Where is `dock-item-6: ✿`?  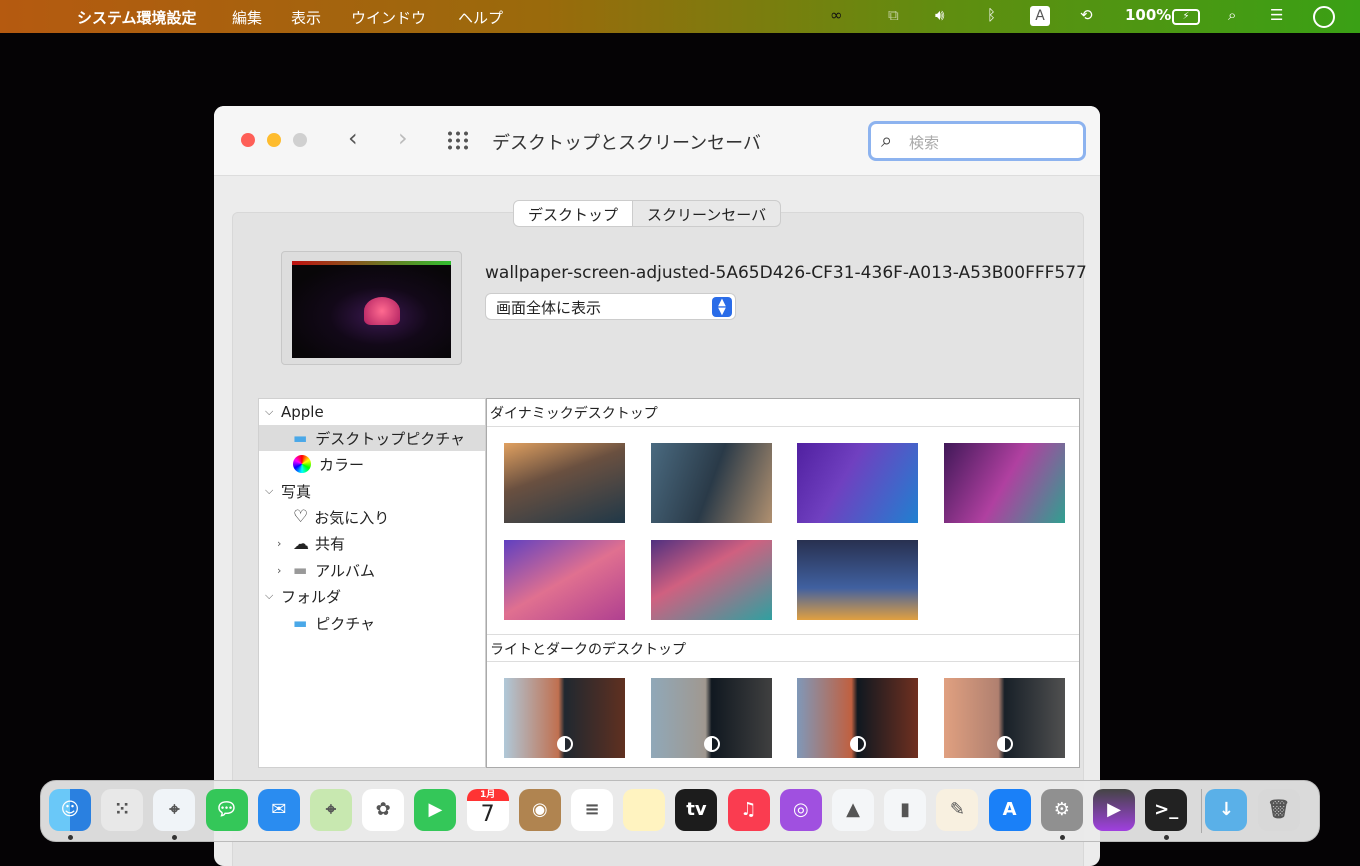
dock-item-6: ✿ is located at coordinates (383, 810).